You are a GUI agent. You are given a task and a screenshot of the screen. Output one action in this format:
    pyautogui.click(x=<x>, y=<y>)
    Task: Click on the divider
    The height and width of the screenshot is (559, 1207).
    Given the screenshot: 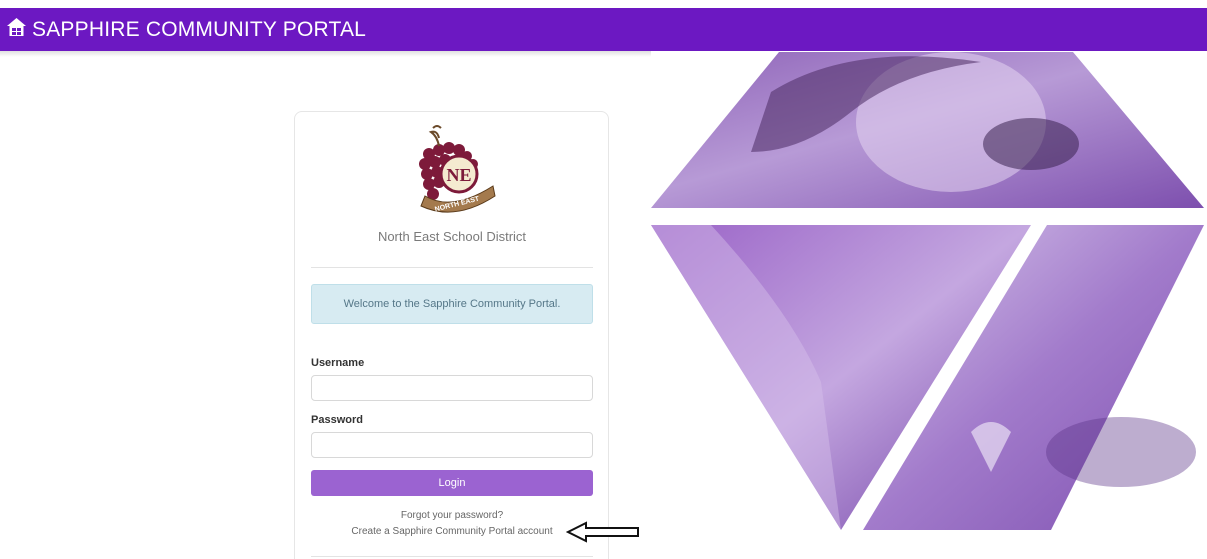 What is the action you would take?
    pyautogui.click(x=452, y=267)
    